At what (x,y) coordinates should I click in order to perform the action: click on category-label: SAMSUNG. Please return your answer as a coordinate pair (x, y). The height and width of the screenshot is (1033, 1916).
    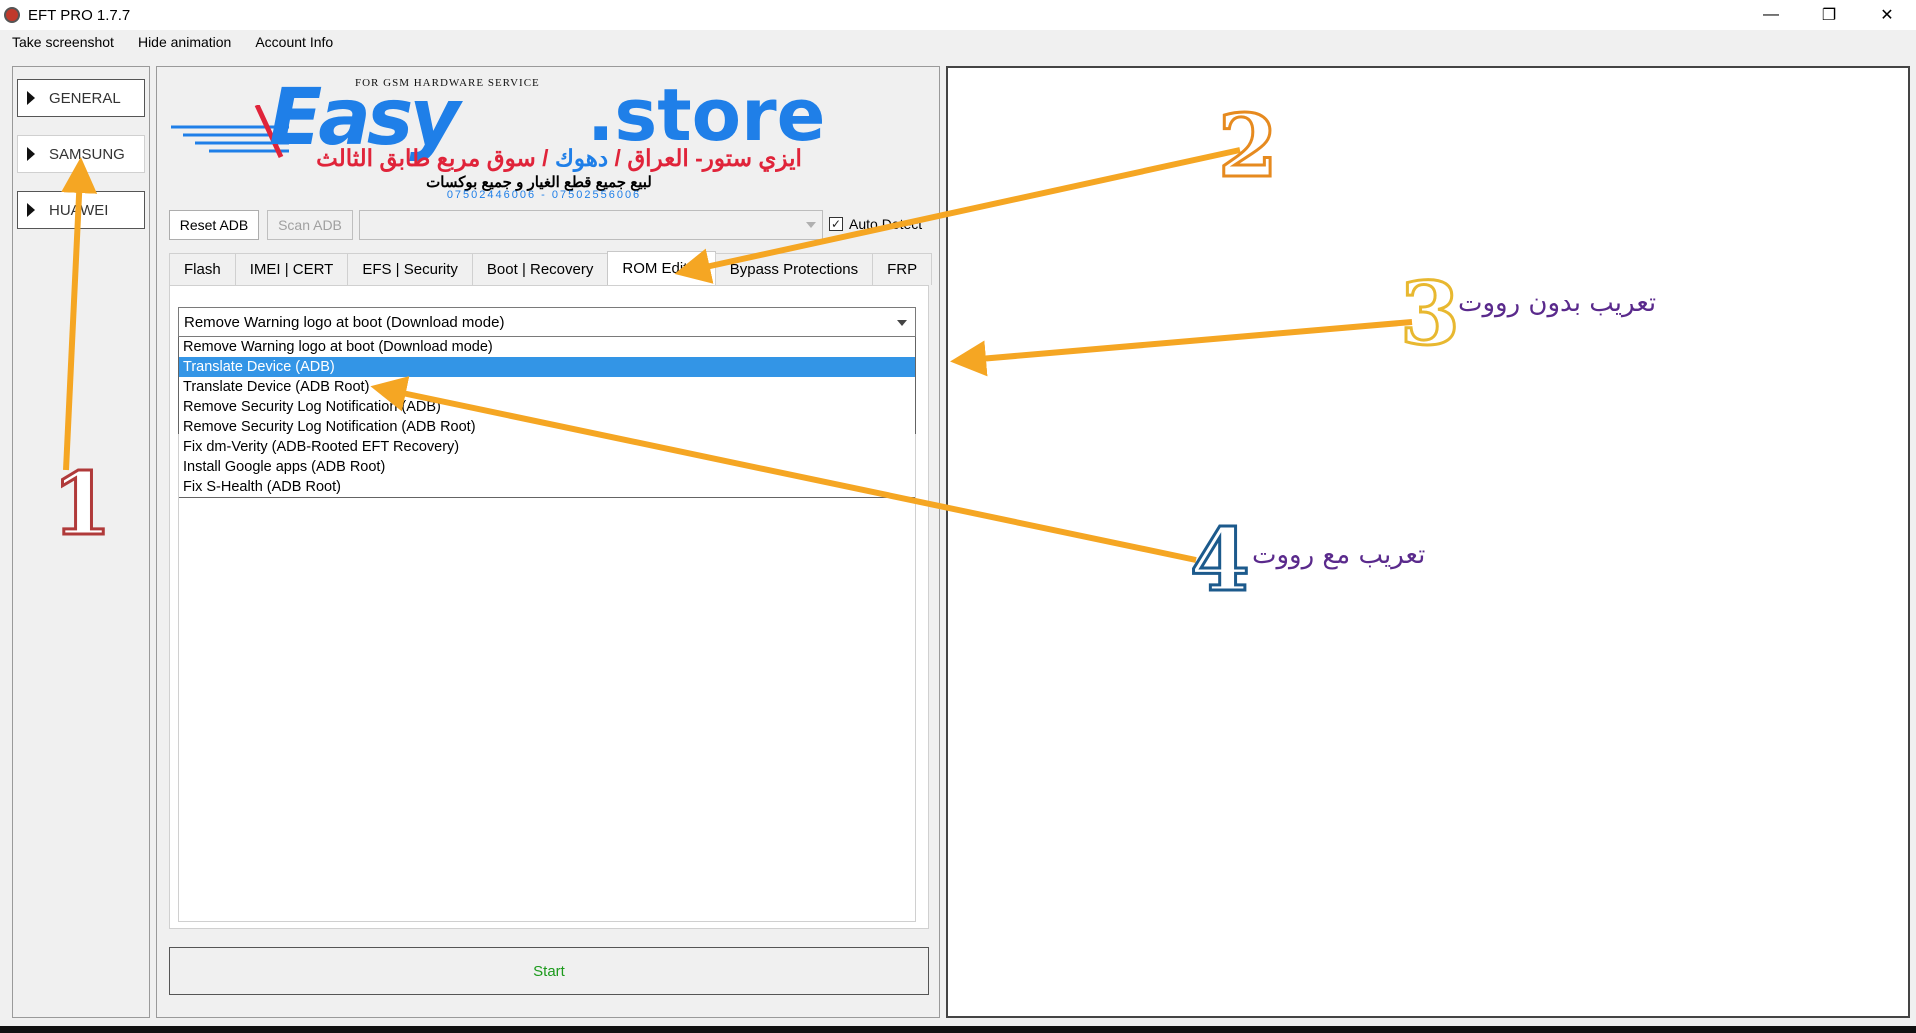
    Looking at the image, I should click on (87, 154).